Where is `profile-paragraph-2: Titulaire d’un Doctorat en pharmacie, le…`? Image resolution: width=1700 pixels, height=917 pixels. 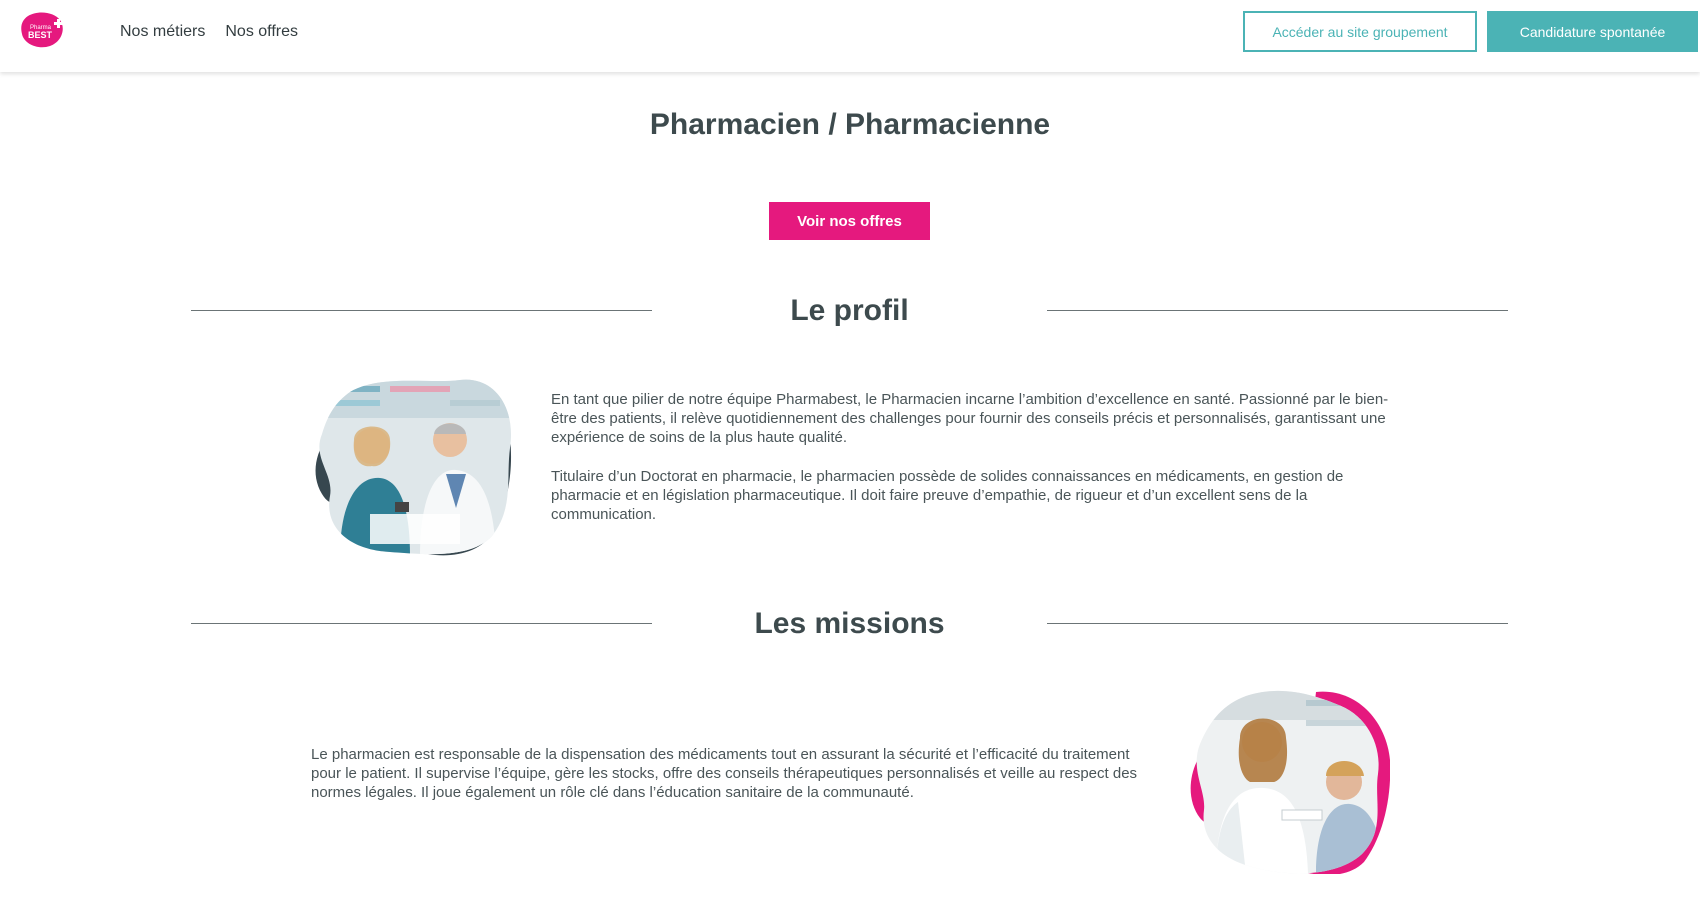
profile-paragraph-2: Titulaire d’un Doctorat en pharmacie, le… is located at coordinates (947, 495).